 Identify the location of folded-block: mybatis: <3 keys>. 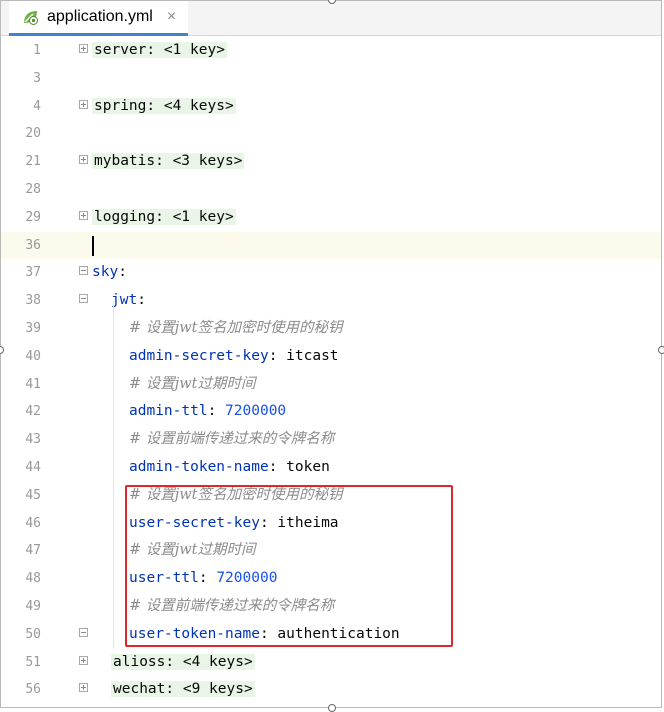
(168, 161).